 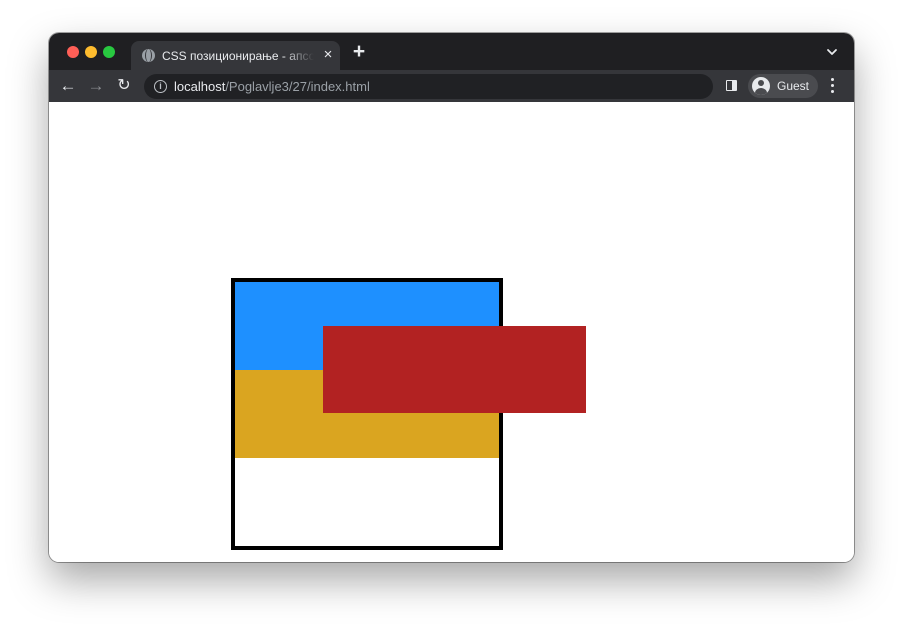 What do you see at coordinates (68, 86) in the screenshot?
I see `back-button: ←` at bounding box center [68, 86].